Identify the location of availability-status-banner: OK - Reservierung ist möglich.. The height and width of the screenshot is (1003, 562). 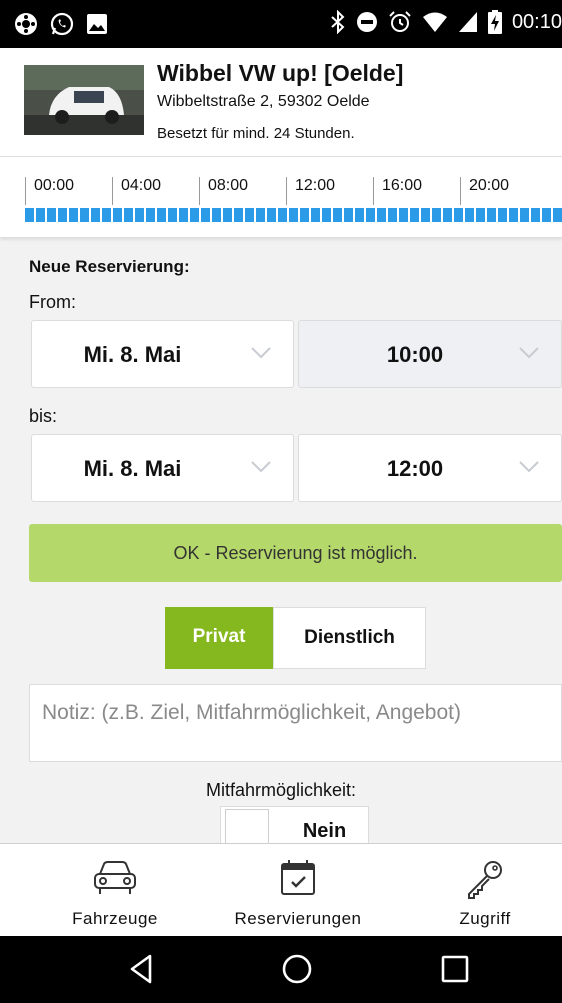
(295, 553).